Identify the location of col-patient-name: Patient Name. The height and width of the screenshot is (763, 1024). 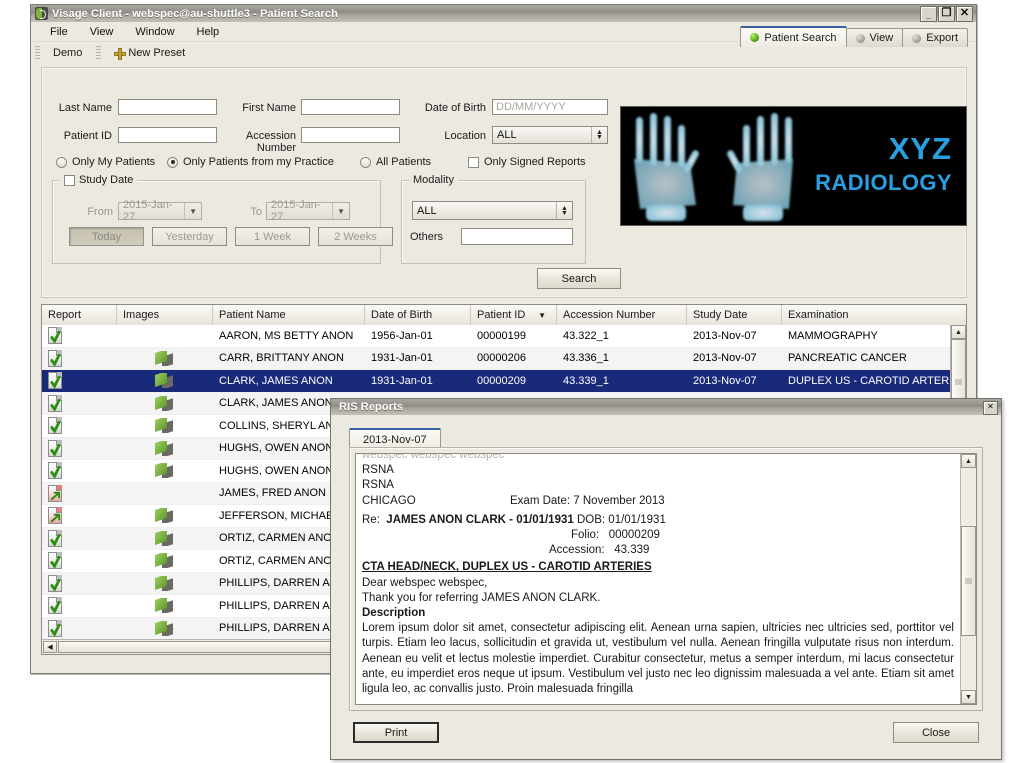
(289, 315).